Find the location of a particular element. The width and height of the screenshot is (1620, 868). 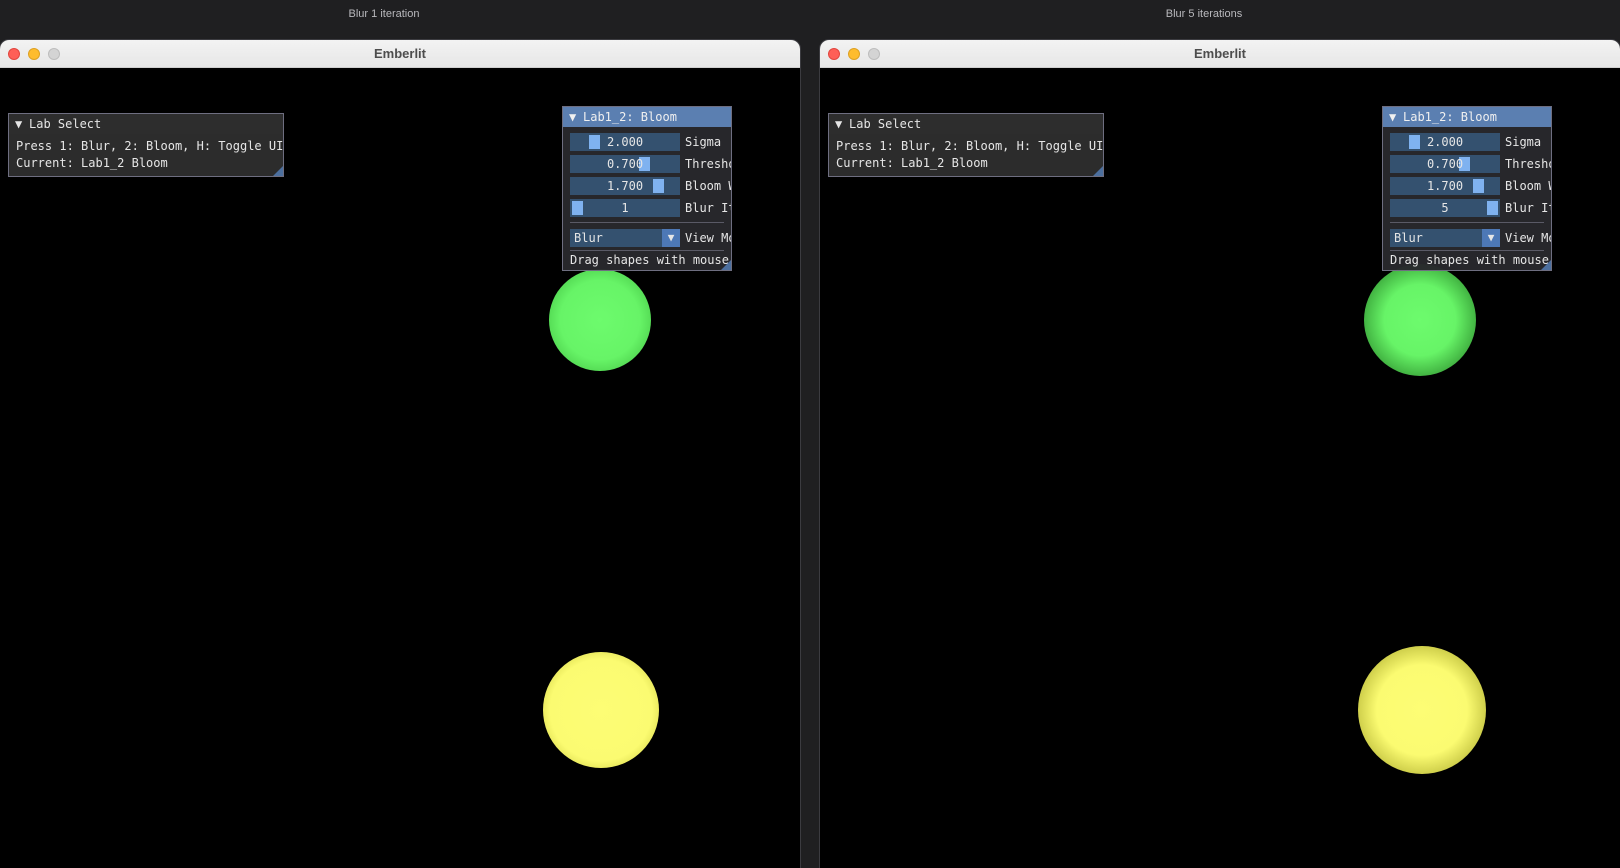

slider-value: 1 is located at coordinates (625, 208).